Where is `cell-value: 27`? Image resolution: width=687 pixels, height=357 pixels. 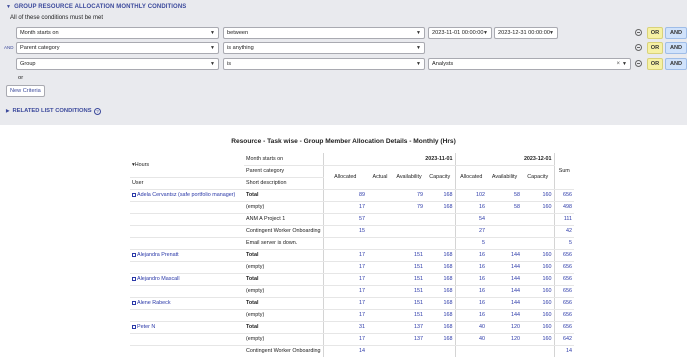 cell-value: 27 is located at coordinates (471, 231).